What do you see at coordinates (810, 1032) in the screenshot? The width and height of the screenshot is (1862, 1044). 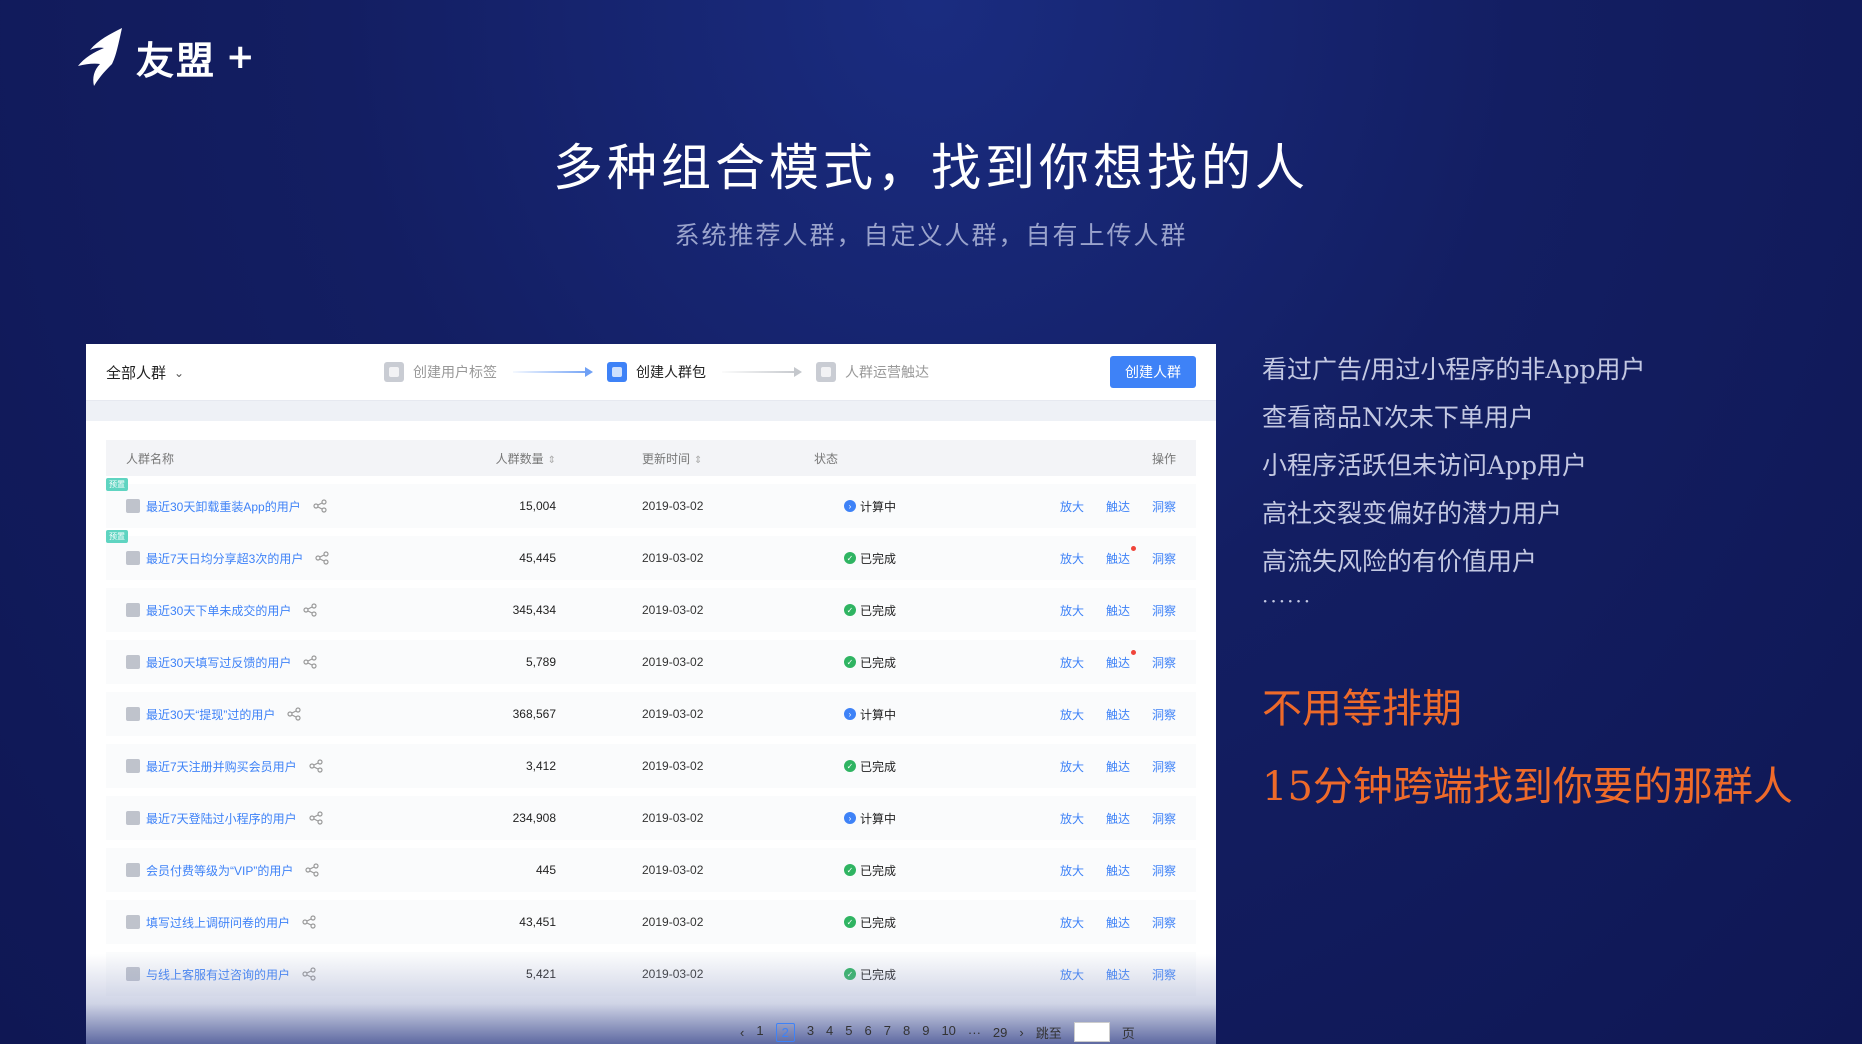 I see `page-number: 3` at bounding box center [810, 1032].